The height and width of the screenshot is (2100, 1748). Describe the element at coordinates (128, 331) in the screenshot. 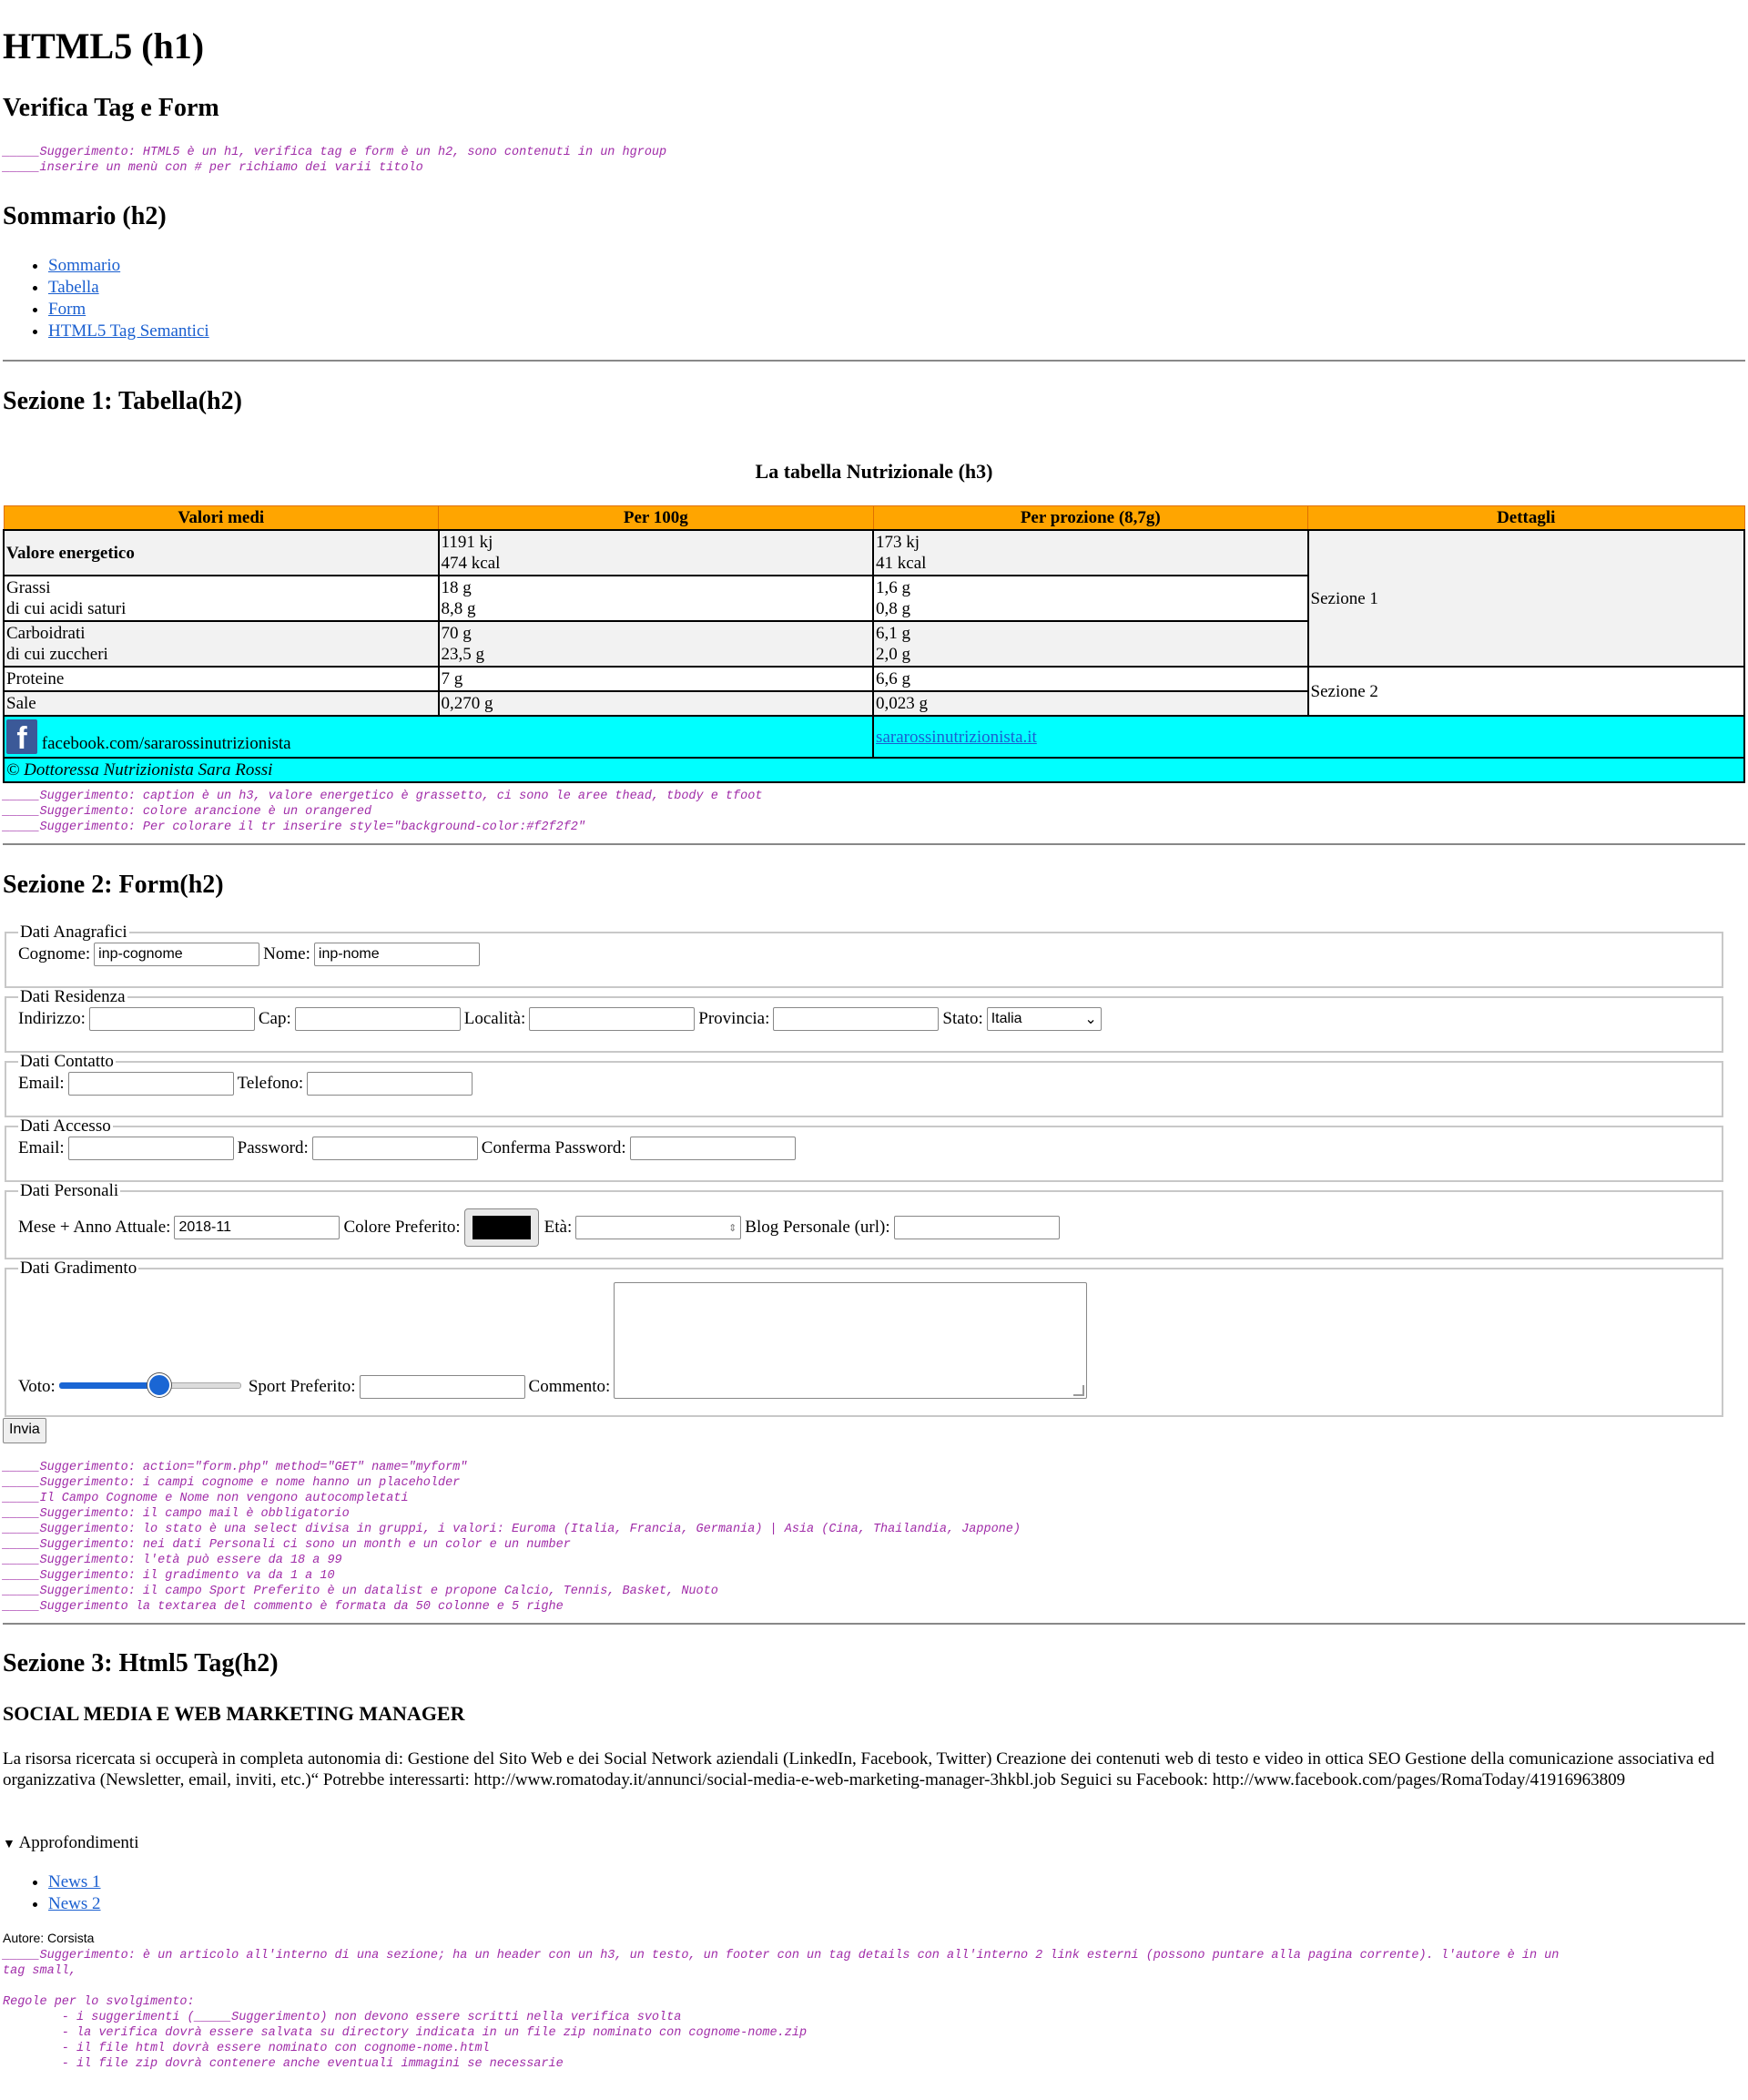

I see `nav-link-html5-tag: HTML5 Tag Semantici` at that location.